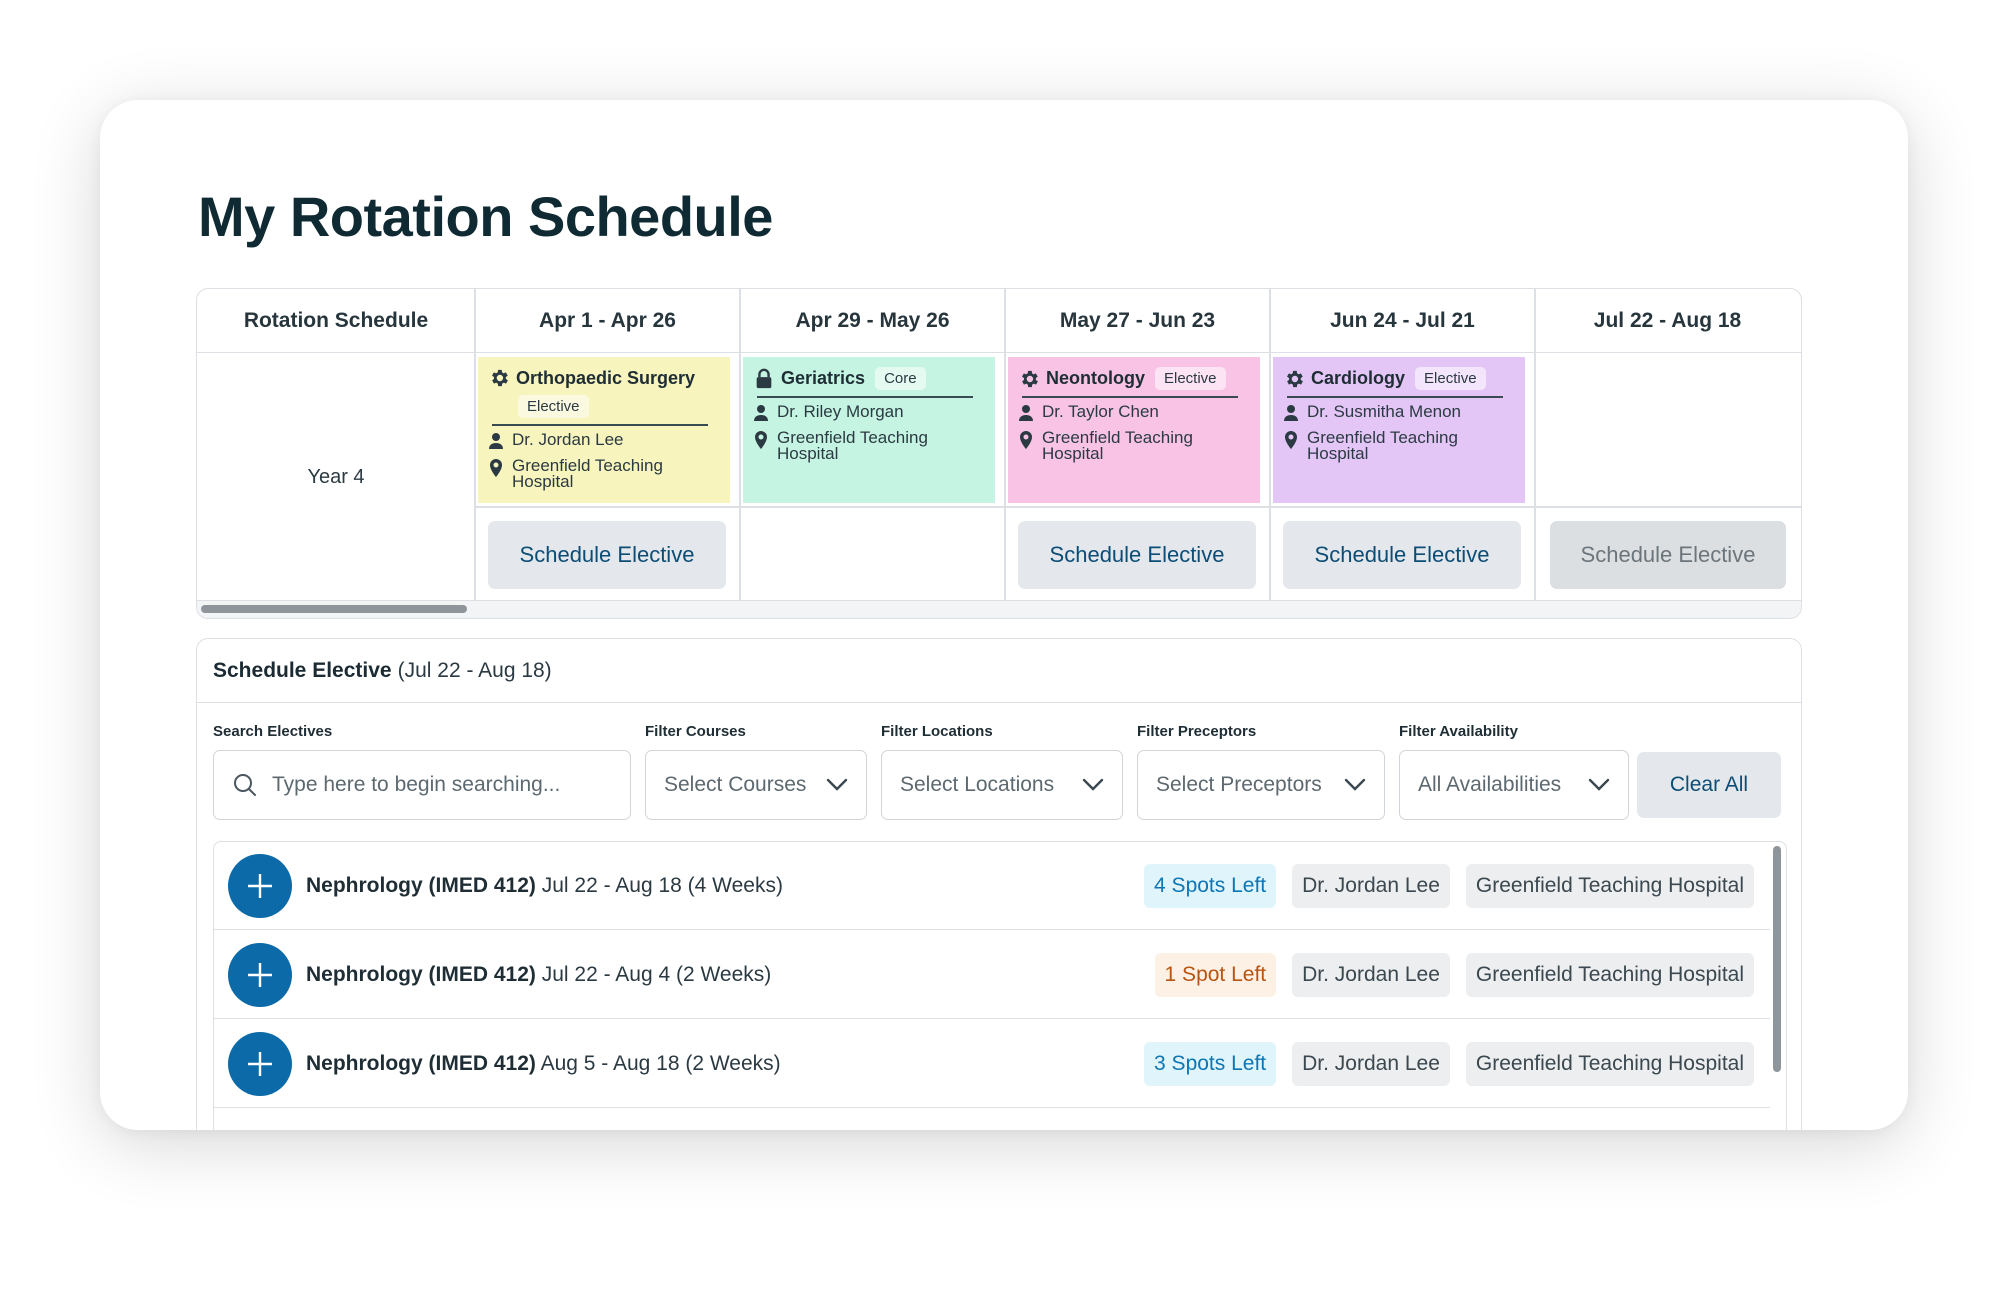 This screenshot has height=1289, width=2000. I want to click on filter-locations-value: Select Locations, so click(977, 784).